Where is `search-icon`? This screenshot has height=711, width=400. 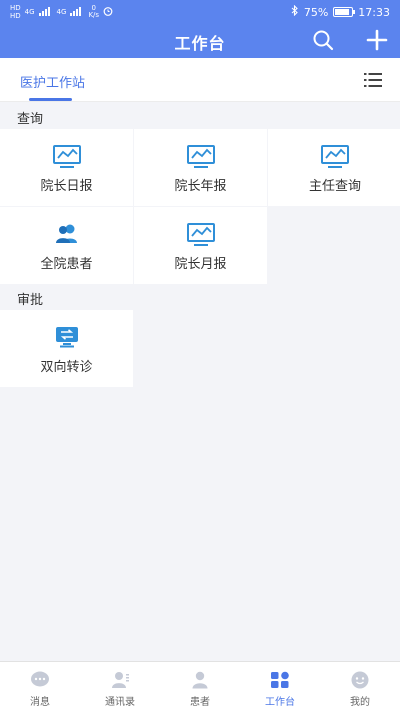 search-icon is located at coordinates (323, 40).